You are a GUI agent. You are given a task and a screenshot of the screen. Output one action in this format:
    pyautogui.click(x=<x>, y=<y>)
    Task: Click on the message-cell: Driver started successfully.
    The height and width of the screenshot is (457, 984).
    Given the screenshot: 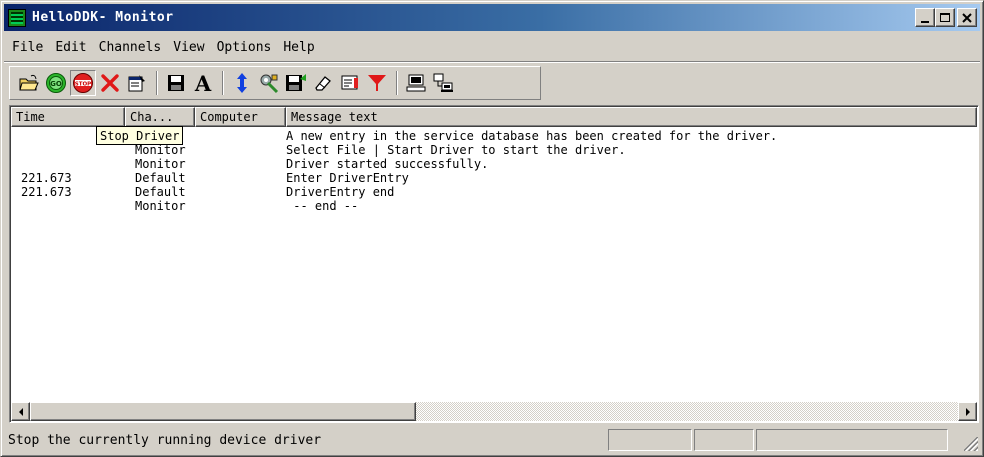 What is the action you would take?
    pyautogui.click(x=387, y=164)
    